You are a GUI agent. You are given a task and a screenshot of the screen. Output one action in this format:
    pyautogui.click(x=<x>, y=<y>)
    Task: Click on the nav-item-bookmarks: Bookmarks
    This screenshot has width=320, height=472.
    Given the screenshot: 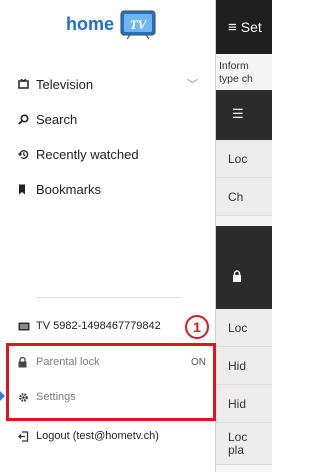 What is the action you would take?
    pyautogui.click(x=108, y=189)
    